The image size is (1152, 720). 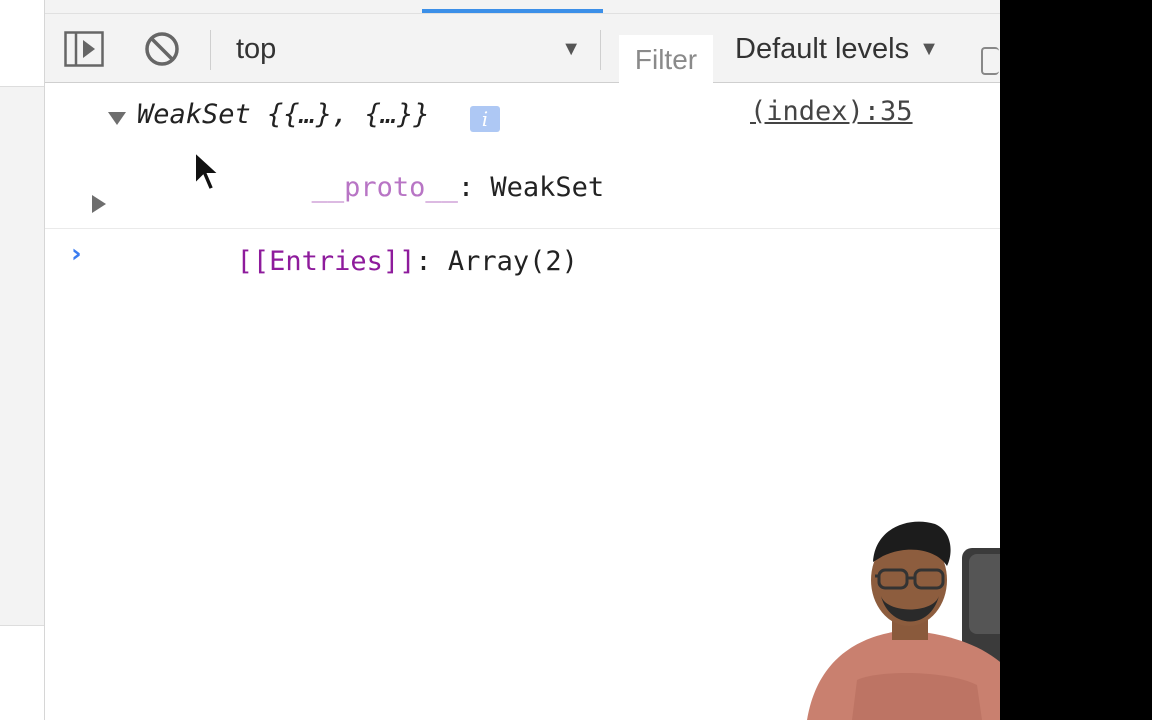 I want to click on context-selector: top ▼, so click(x=401, y=49).